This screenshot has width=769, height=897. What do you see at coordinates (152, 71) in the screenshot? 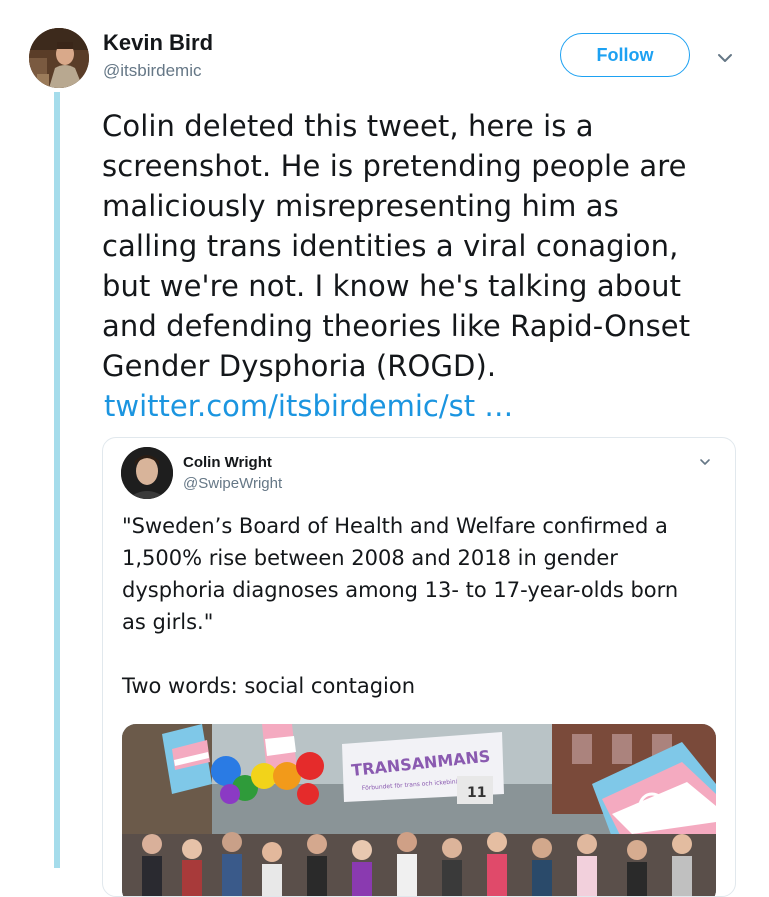
I see `author-handle: @itsbirdemic` at bounding box center [152, 71].